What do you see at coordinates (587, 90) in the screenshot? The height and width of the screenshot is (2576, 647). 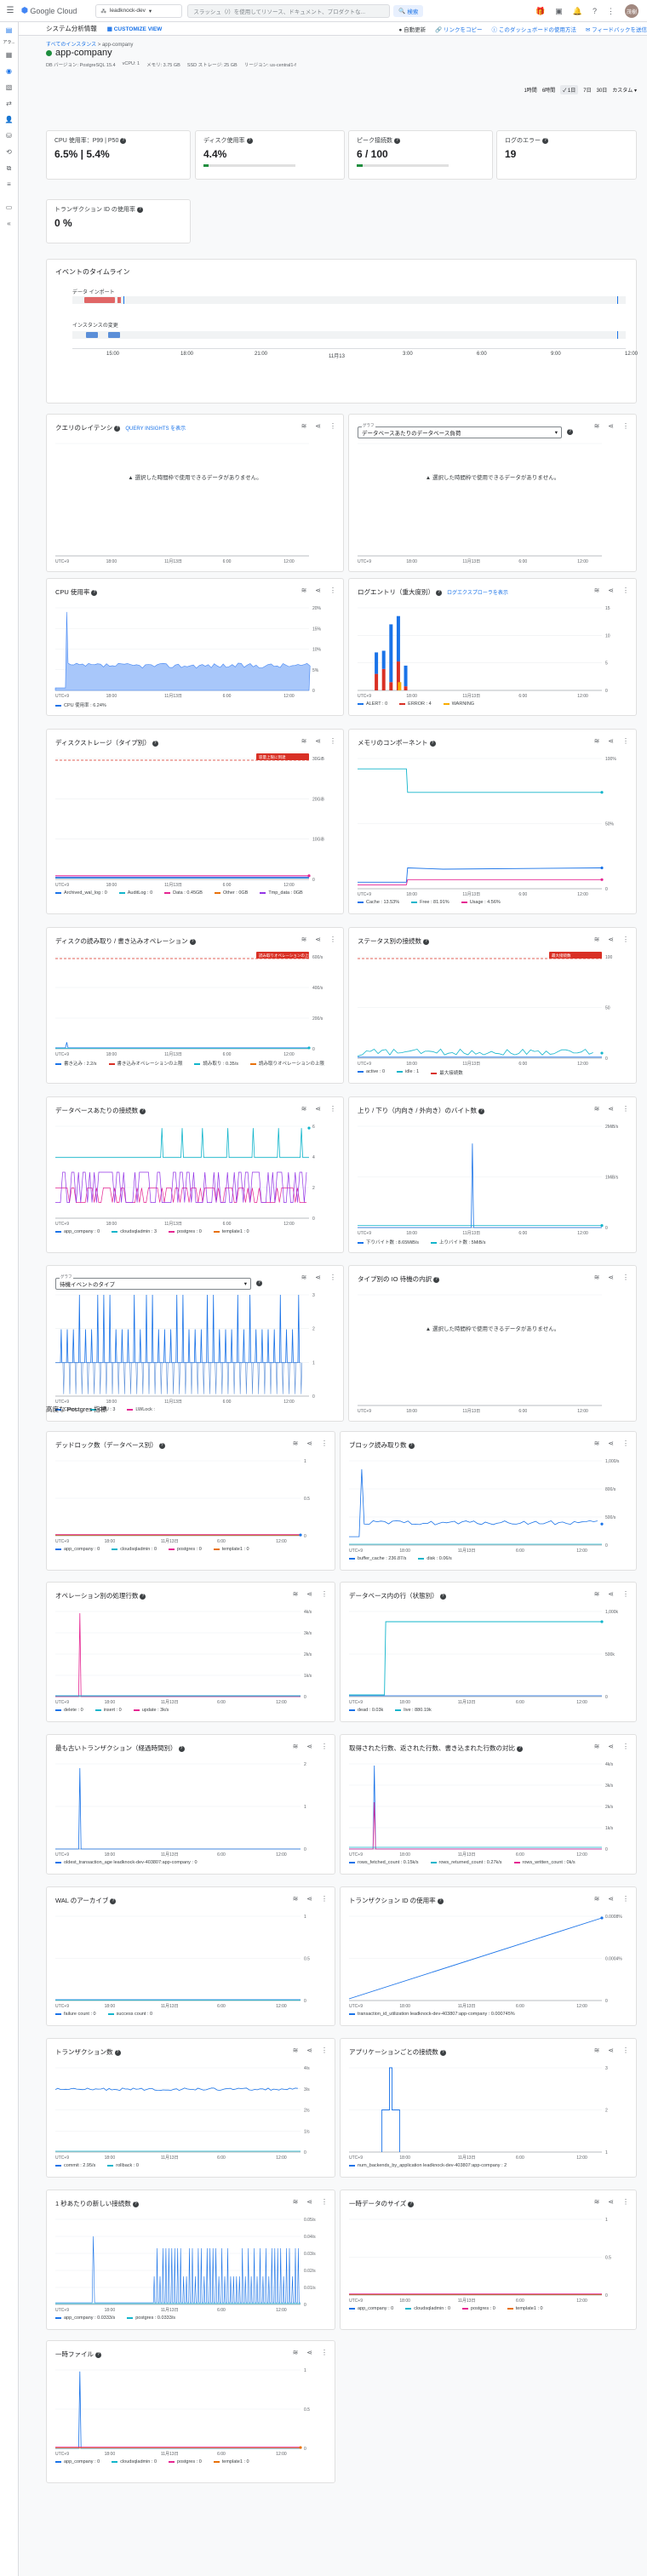 I see `range-7d: 7日` at bounding box center [587, 90].